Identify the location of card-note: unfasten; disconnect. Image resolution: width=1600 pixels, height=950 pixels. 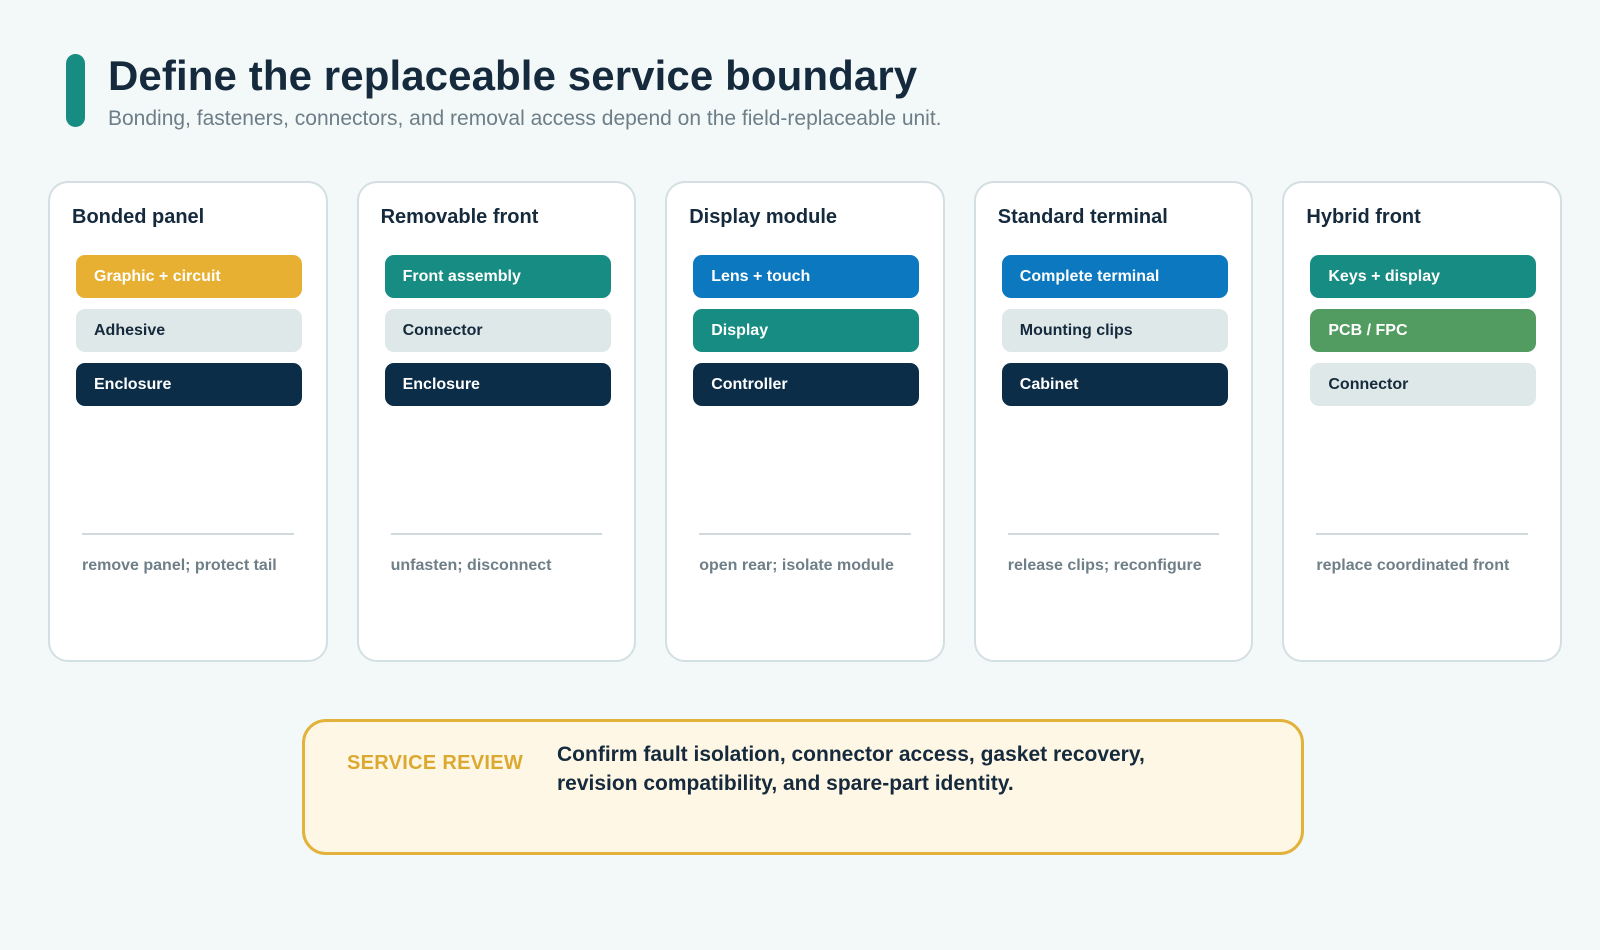
(471, 565).